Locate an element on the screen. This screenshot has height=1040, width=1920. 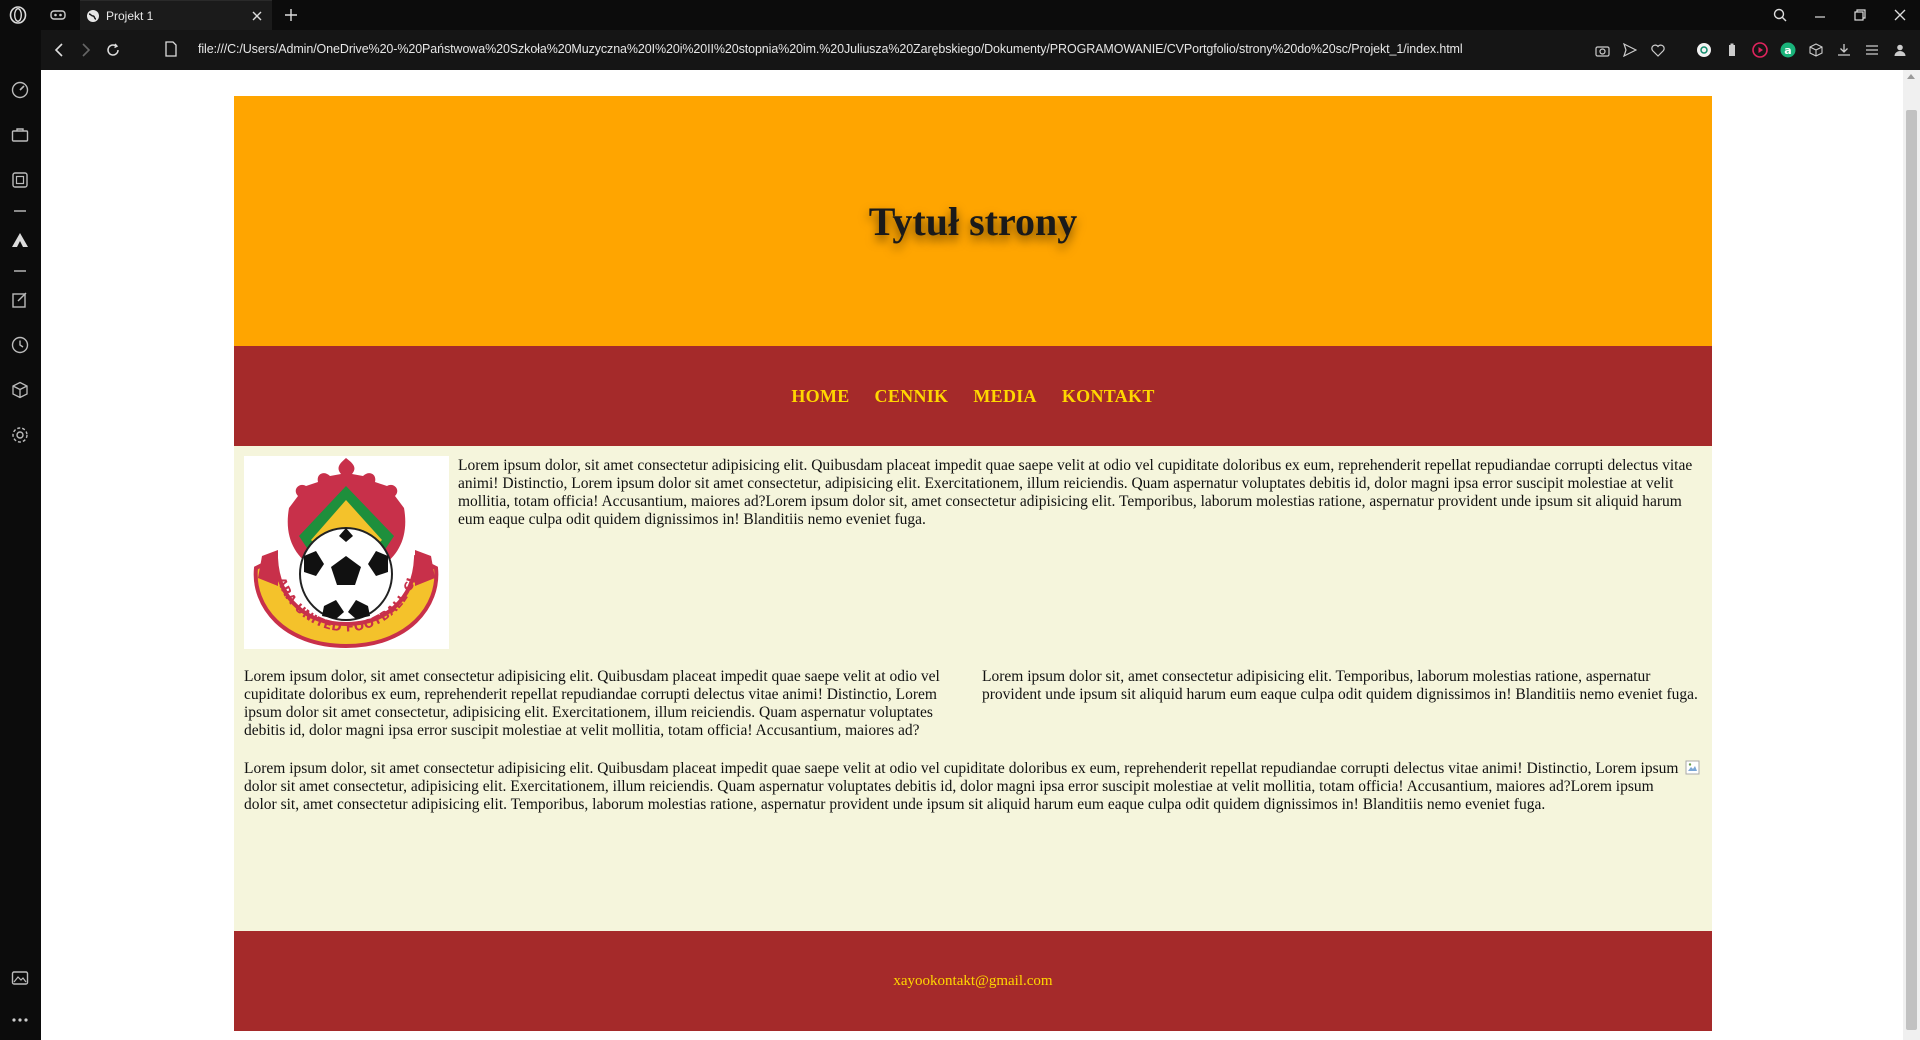
download-icon is located at coordinates (1844, 50).